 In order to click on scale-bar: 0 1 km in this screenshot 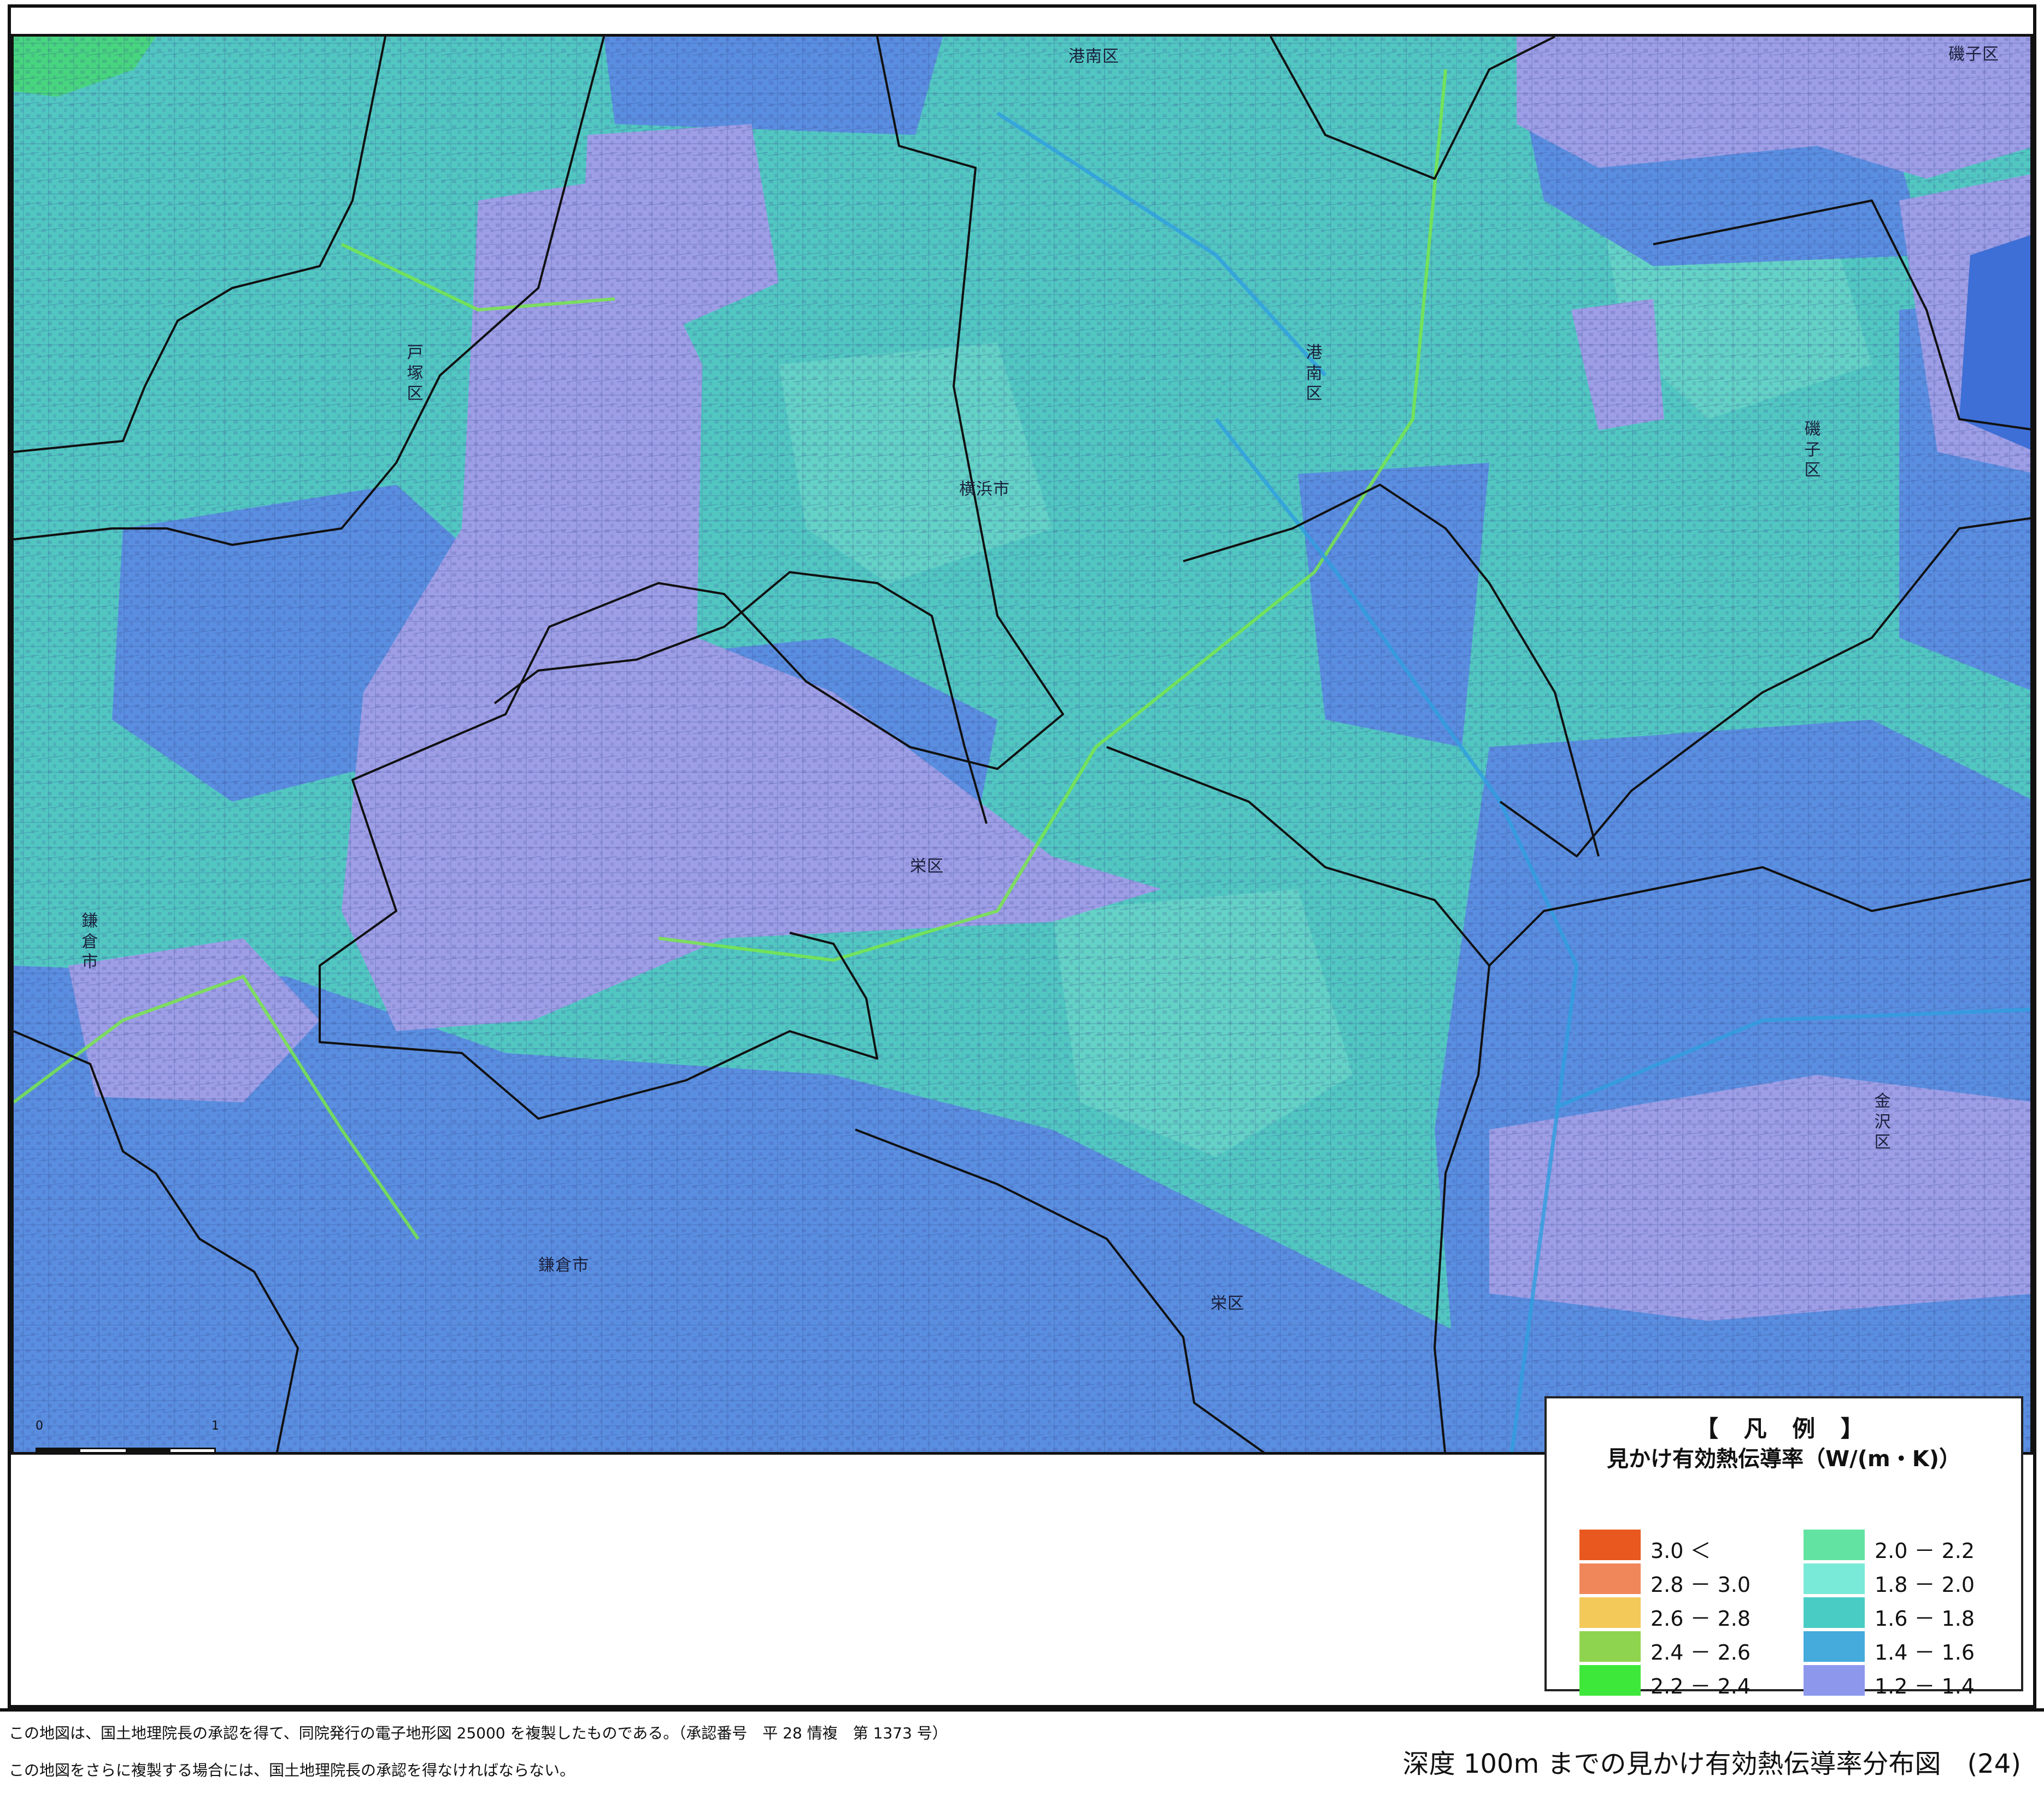, I will do `click(134, 1436)`.